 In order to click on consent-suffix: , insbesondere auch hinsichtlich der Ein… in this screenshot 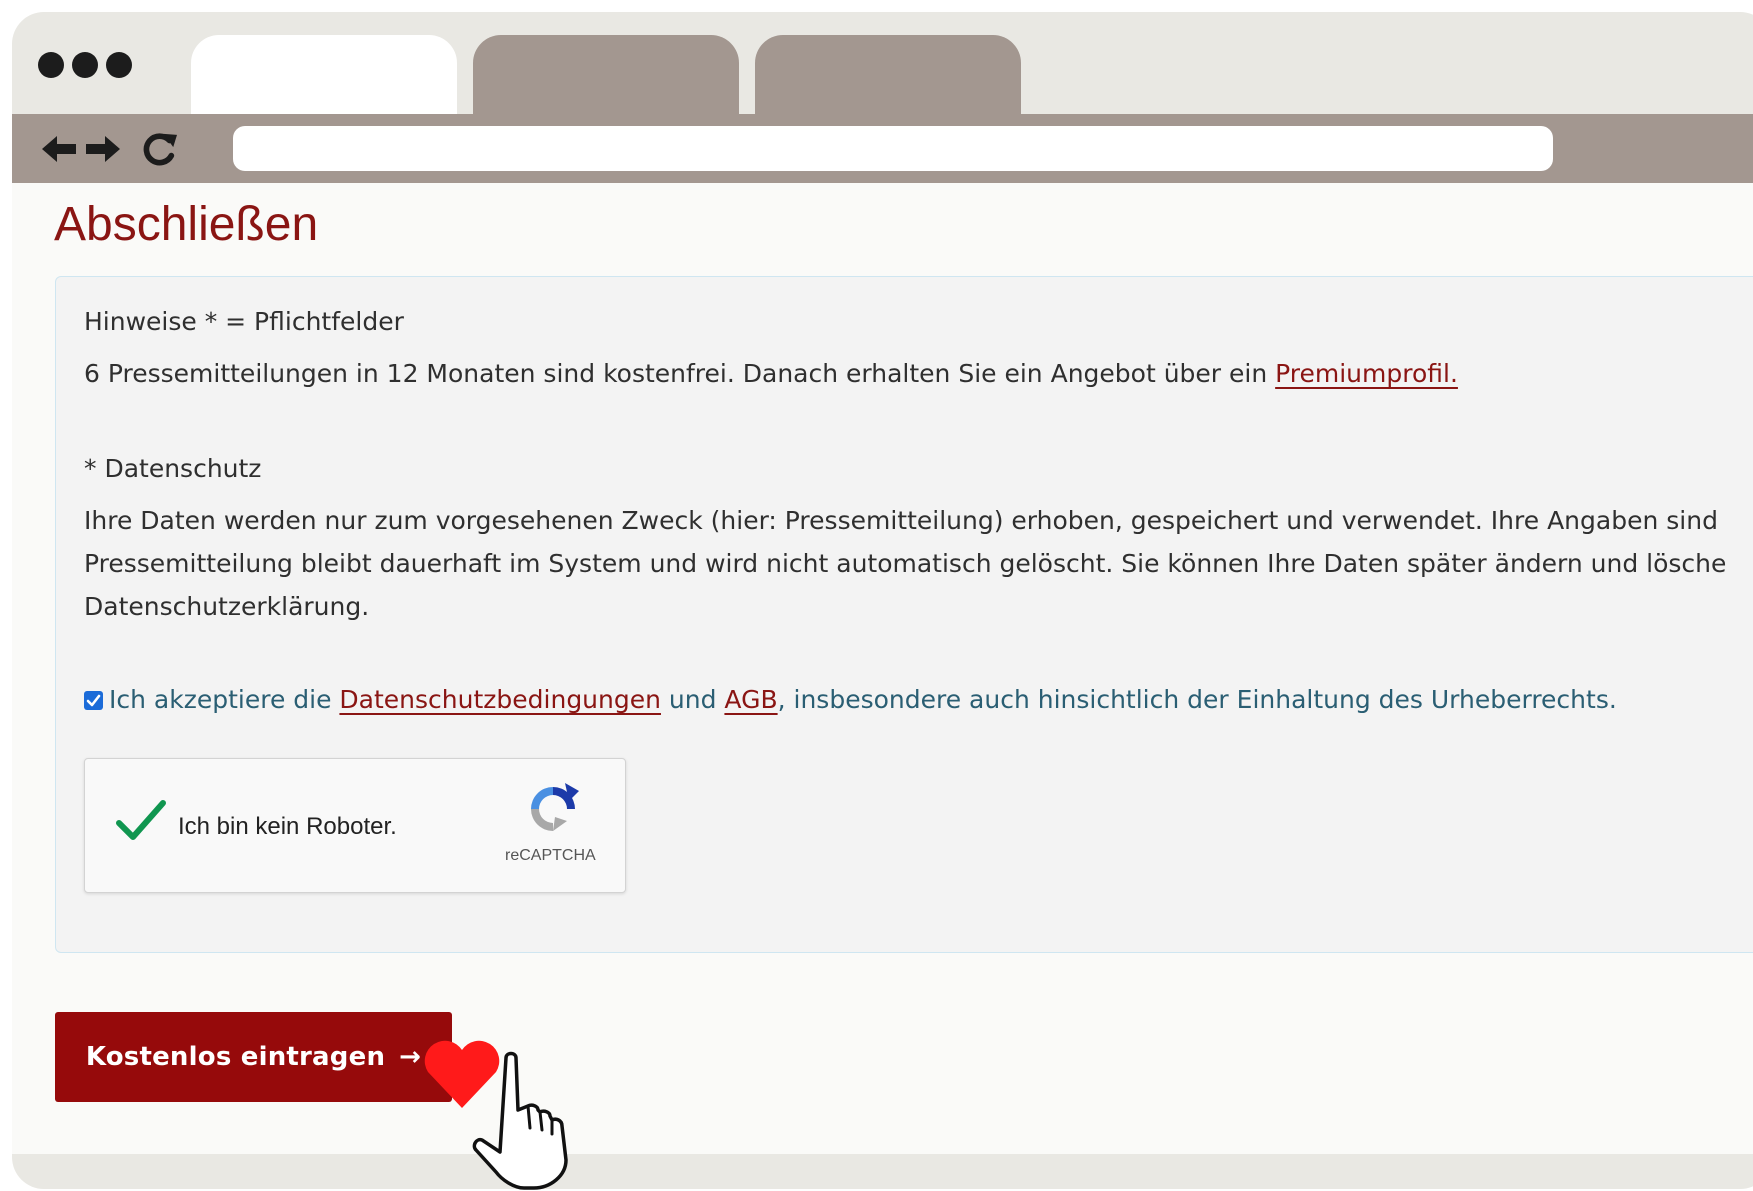, I will do `click(1197, 699)`.